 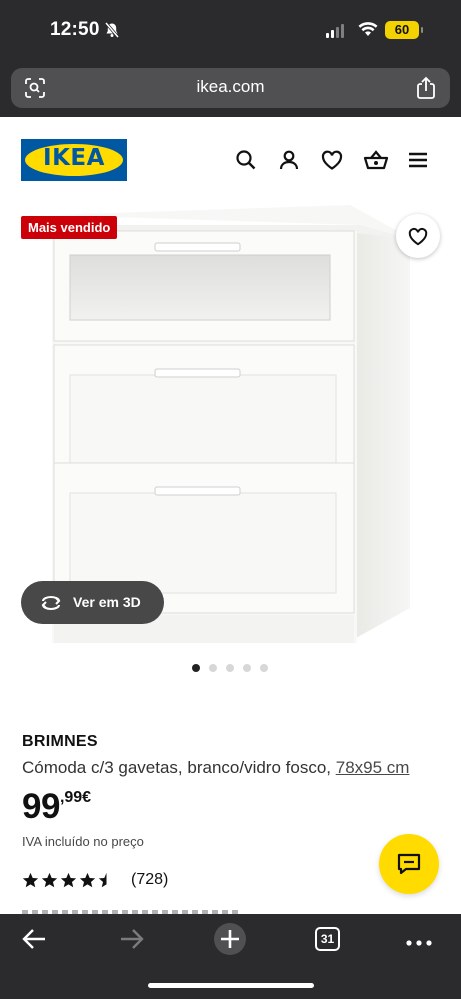 What do you see at coordinates (335, 31) in the screenshot?
I see `cell-signal-icon` at bounding box center [335, 31].